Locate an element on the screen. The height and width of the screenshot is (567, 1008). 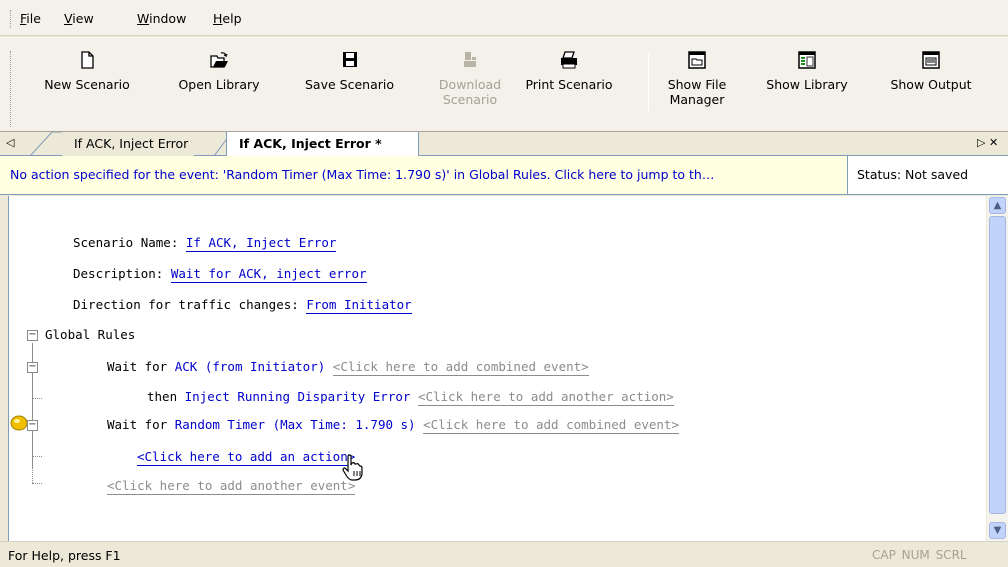
menu-view: View is located at coordinates (79, 18).